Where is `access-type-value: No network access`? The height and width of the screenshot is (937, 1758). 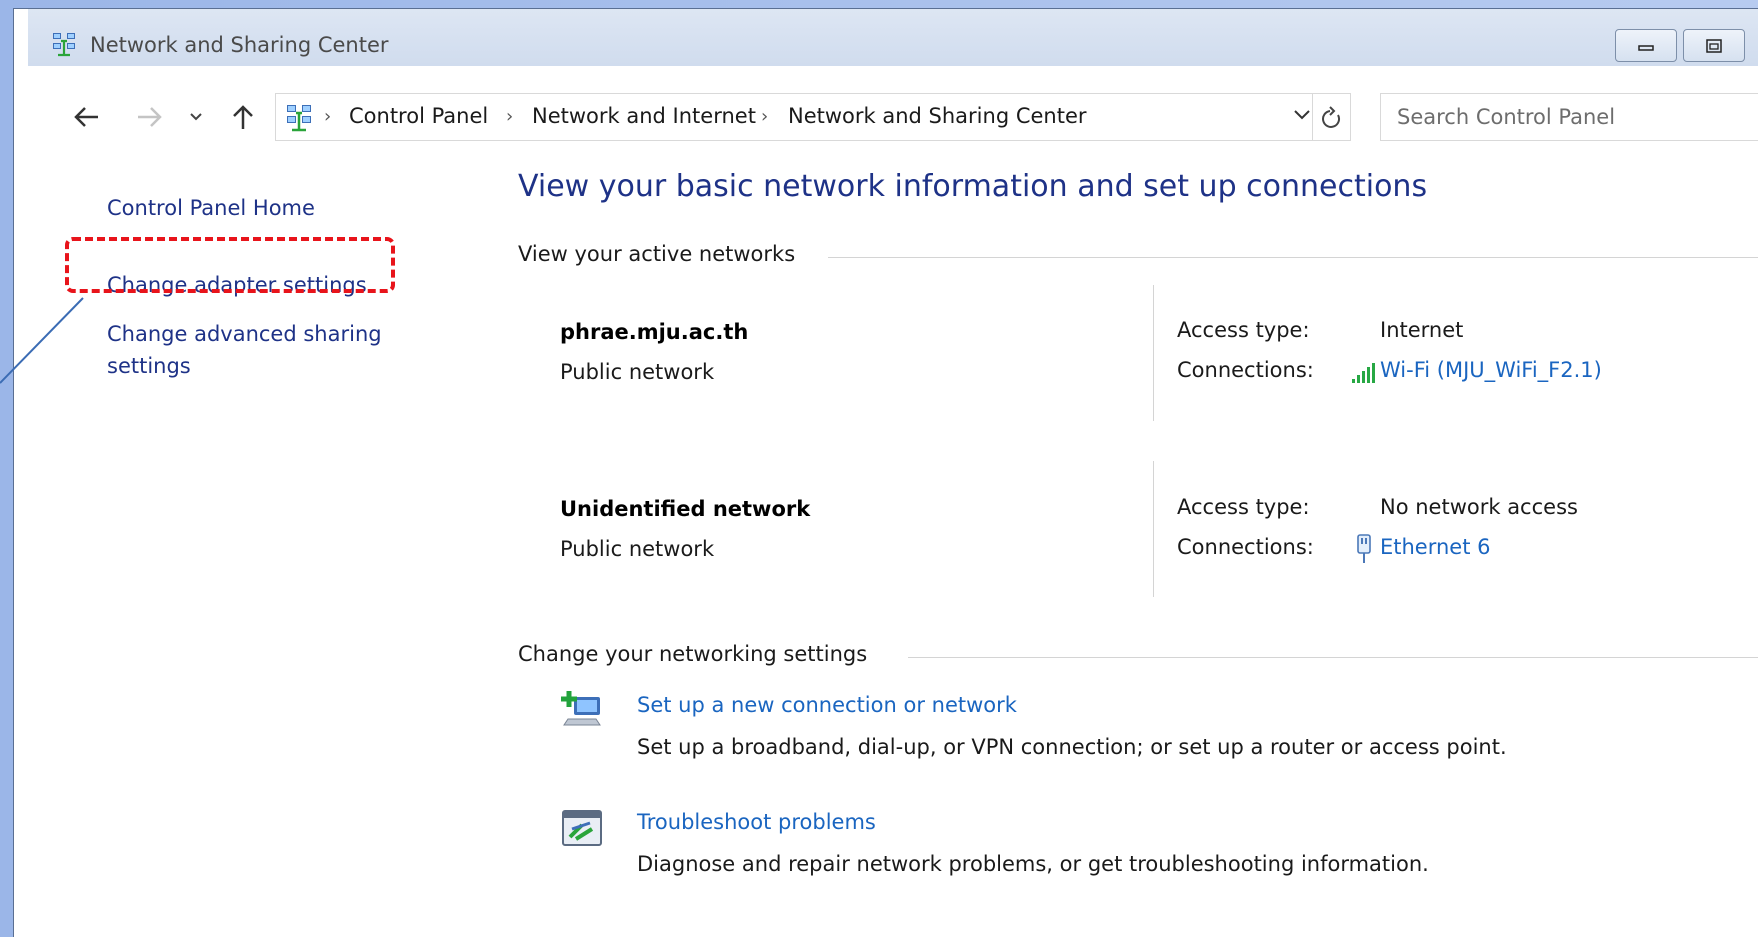
access-type-value: No network access is located at coordinates (1479, 507).